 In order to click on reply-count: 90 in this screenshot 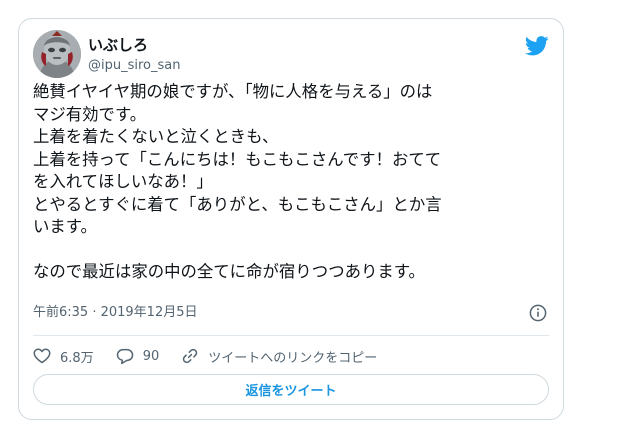, I will do `click(151, 356)`.